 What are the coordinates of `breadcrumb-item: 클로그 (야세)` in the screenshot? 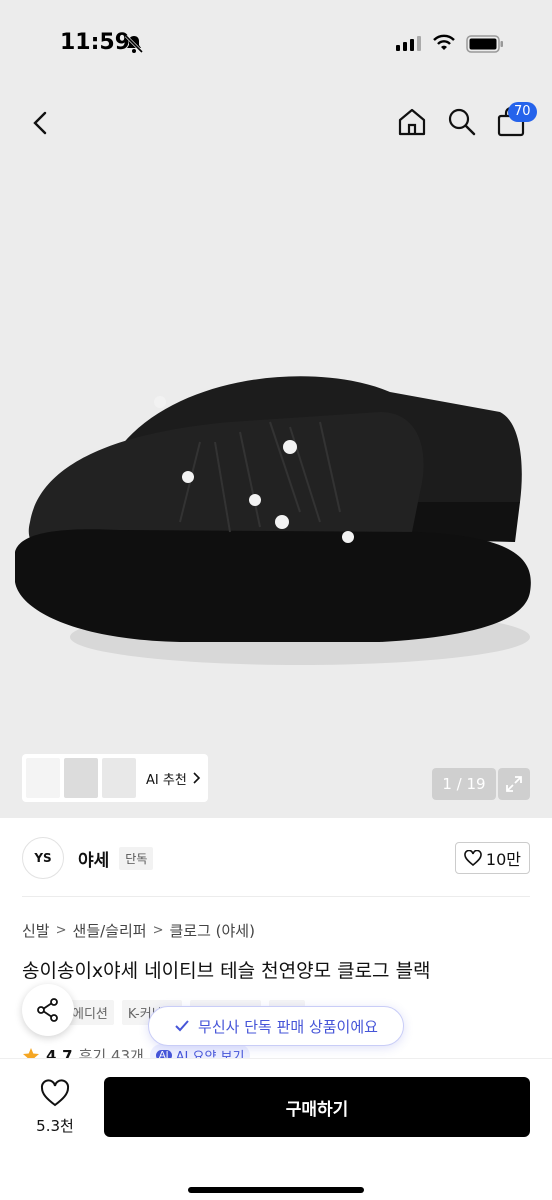 It's located at (211, 930).